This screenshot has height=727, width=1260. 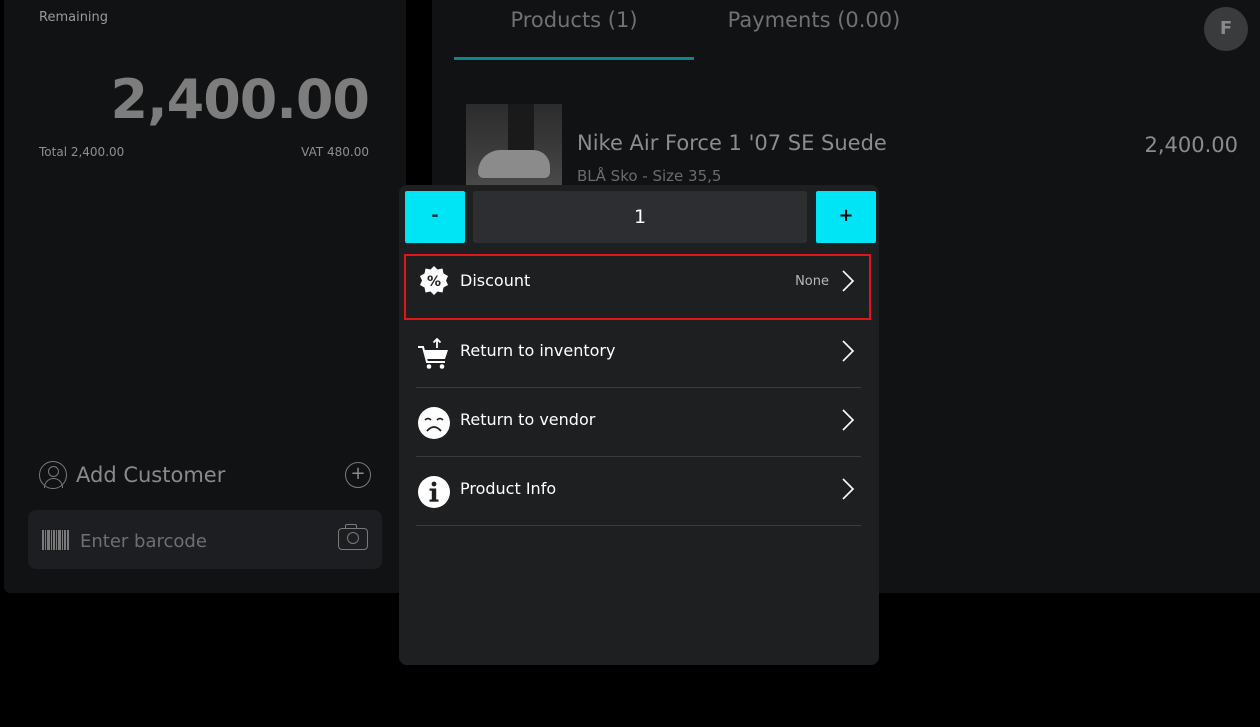 I want to click on discount-value: None, so click(x=812, y=281).